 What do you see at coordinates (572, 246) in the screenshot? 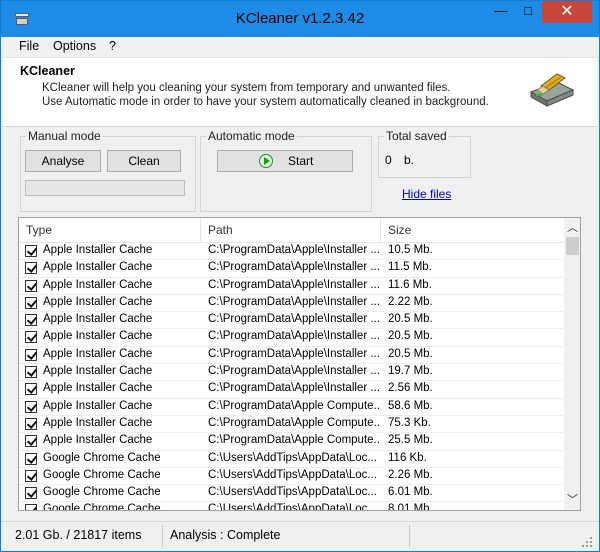
I see `scroll-thumb` at bounding box center [572, 246].